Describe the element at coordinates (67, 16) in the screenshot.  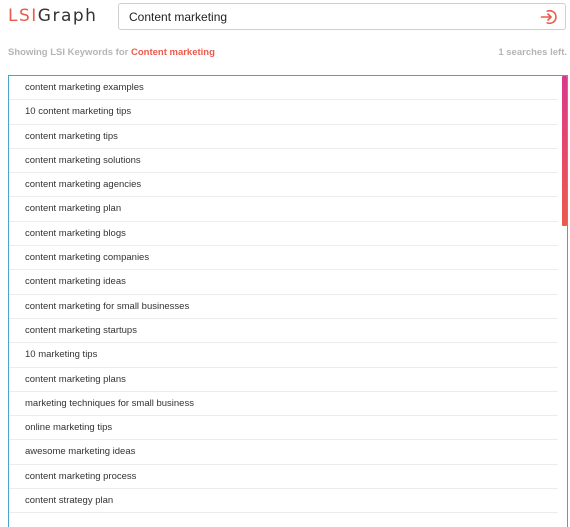
I see `logo-graph-text: Graph` at that location.